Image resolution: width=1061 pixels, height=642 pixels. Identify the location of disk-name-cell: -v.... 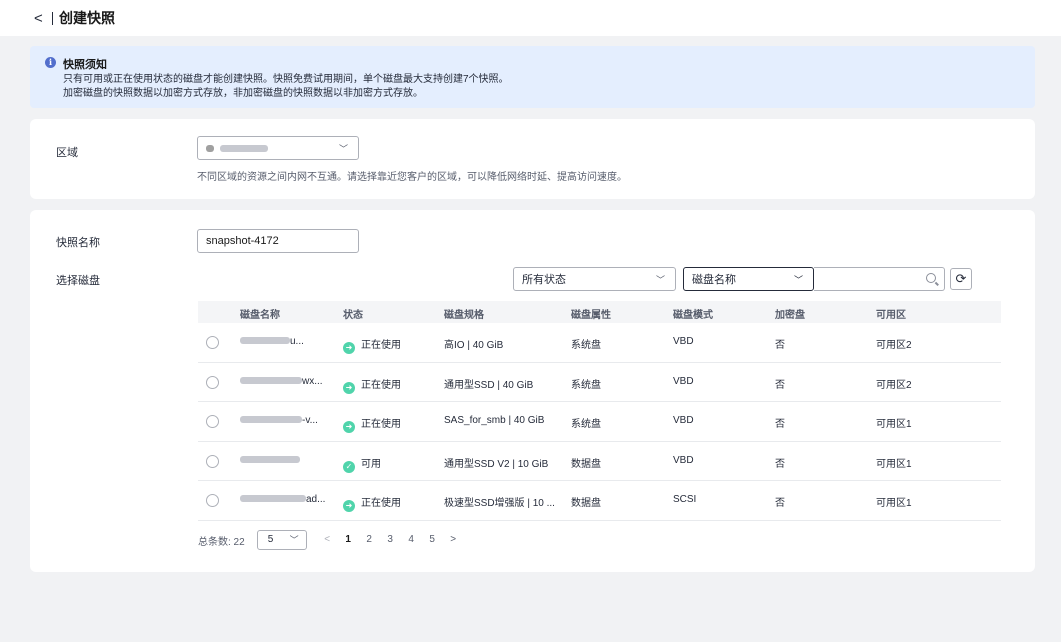
(279, 420).